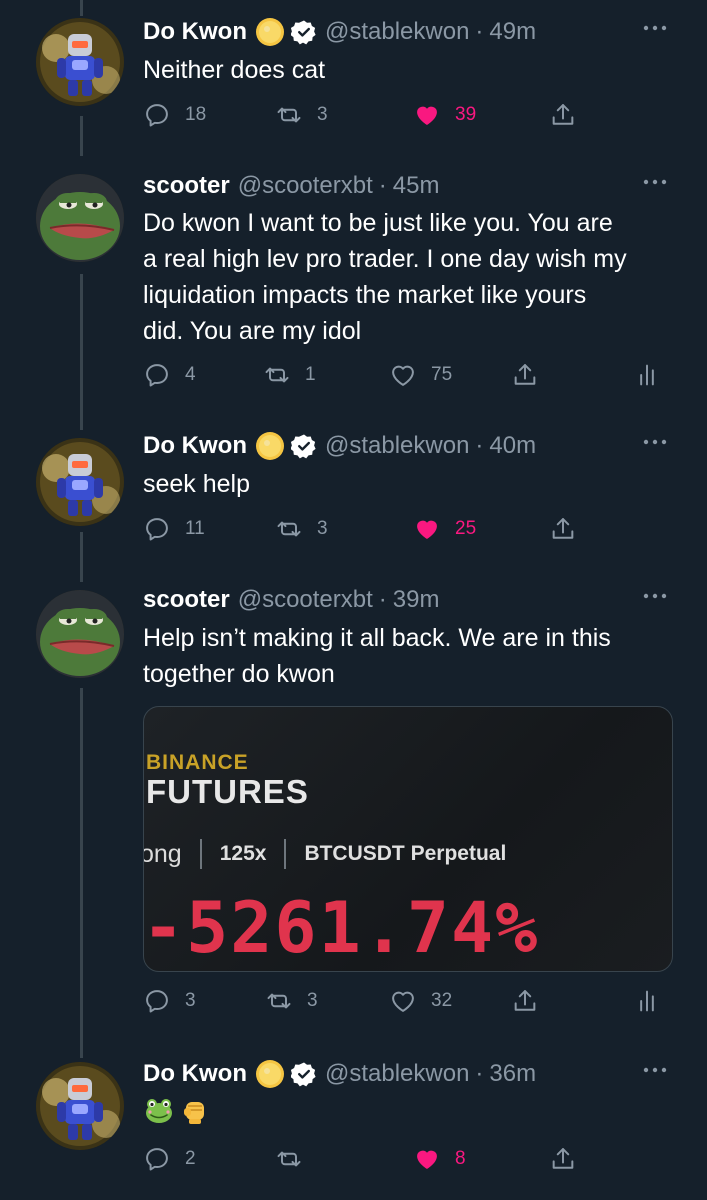  Describe the element at coordinates (353, 1128) in the screenshot. I see `tweet: Do Kwon @stablekwon · 36m 2 8` at that location.